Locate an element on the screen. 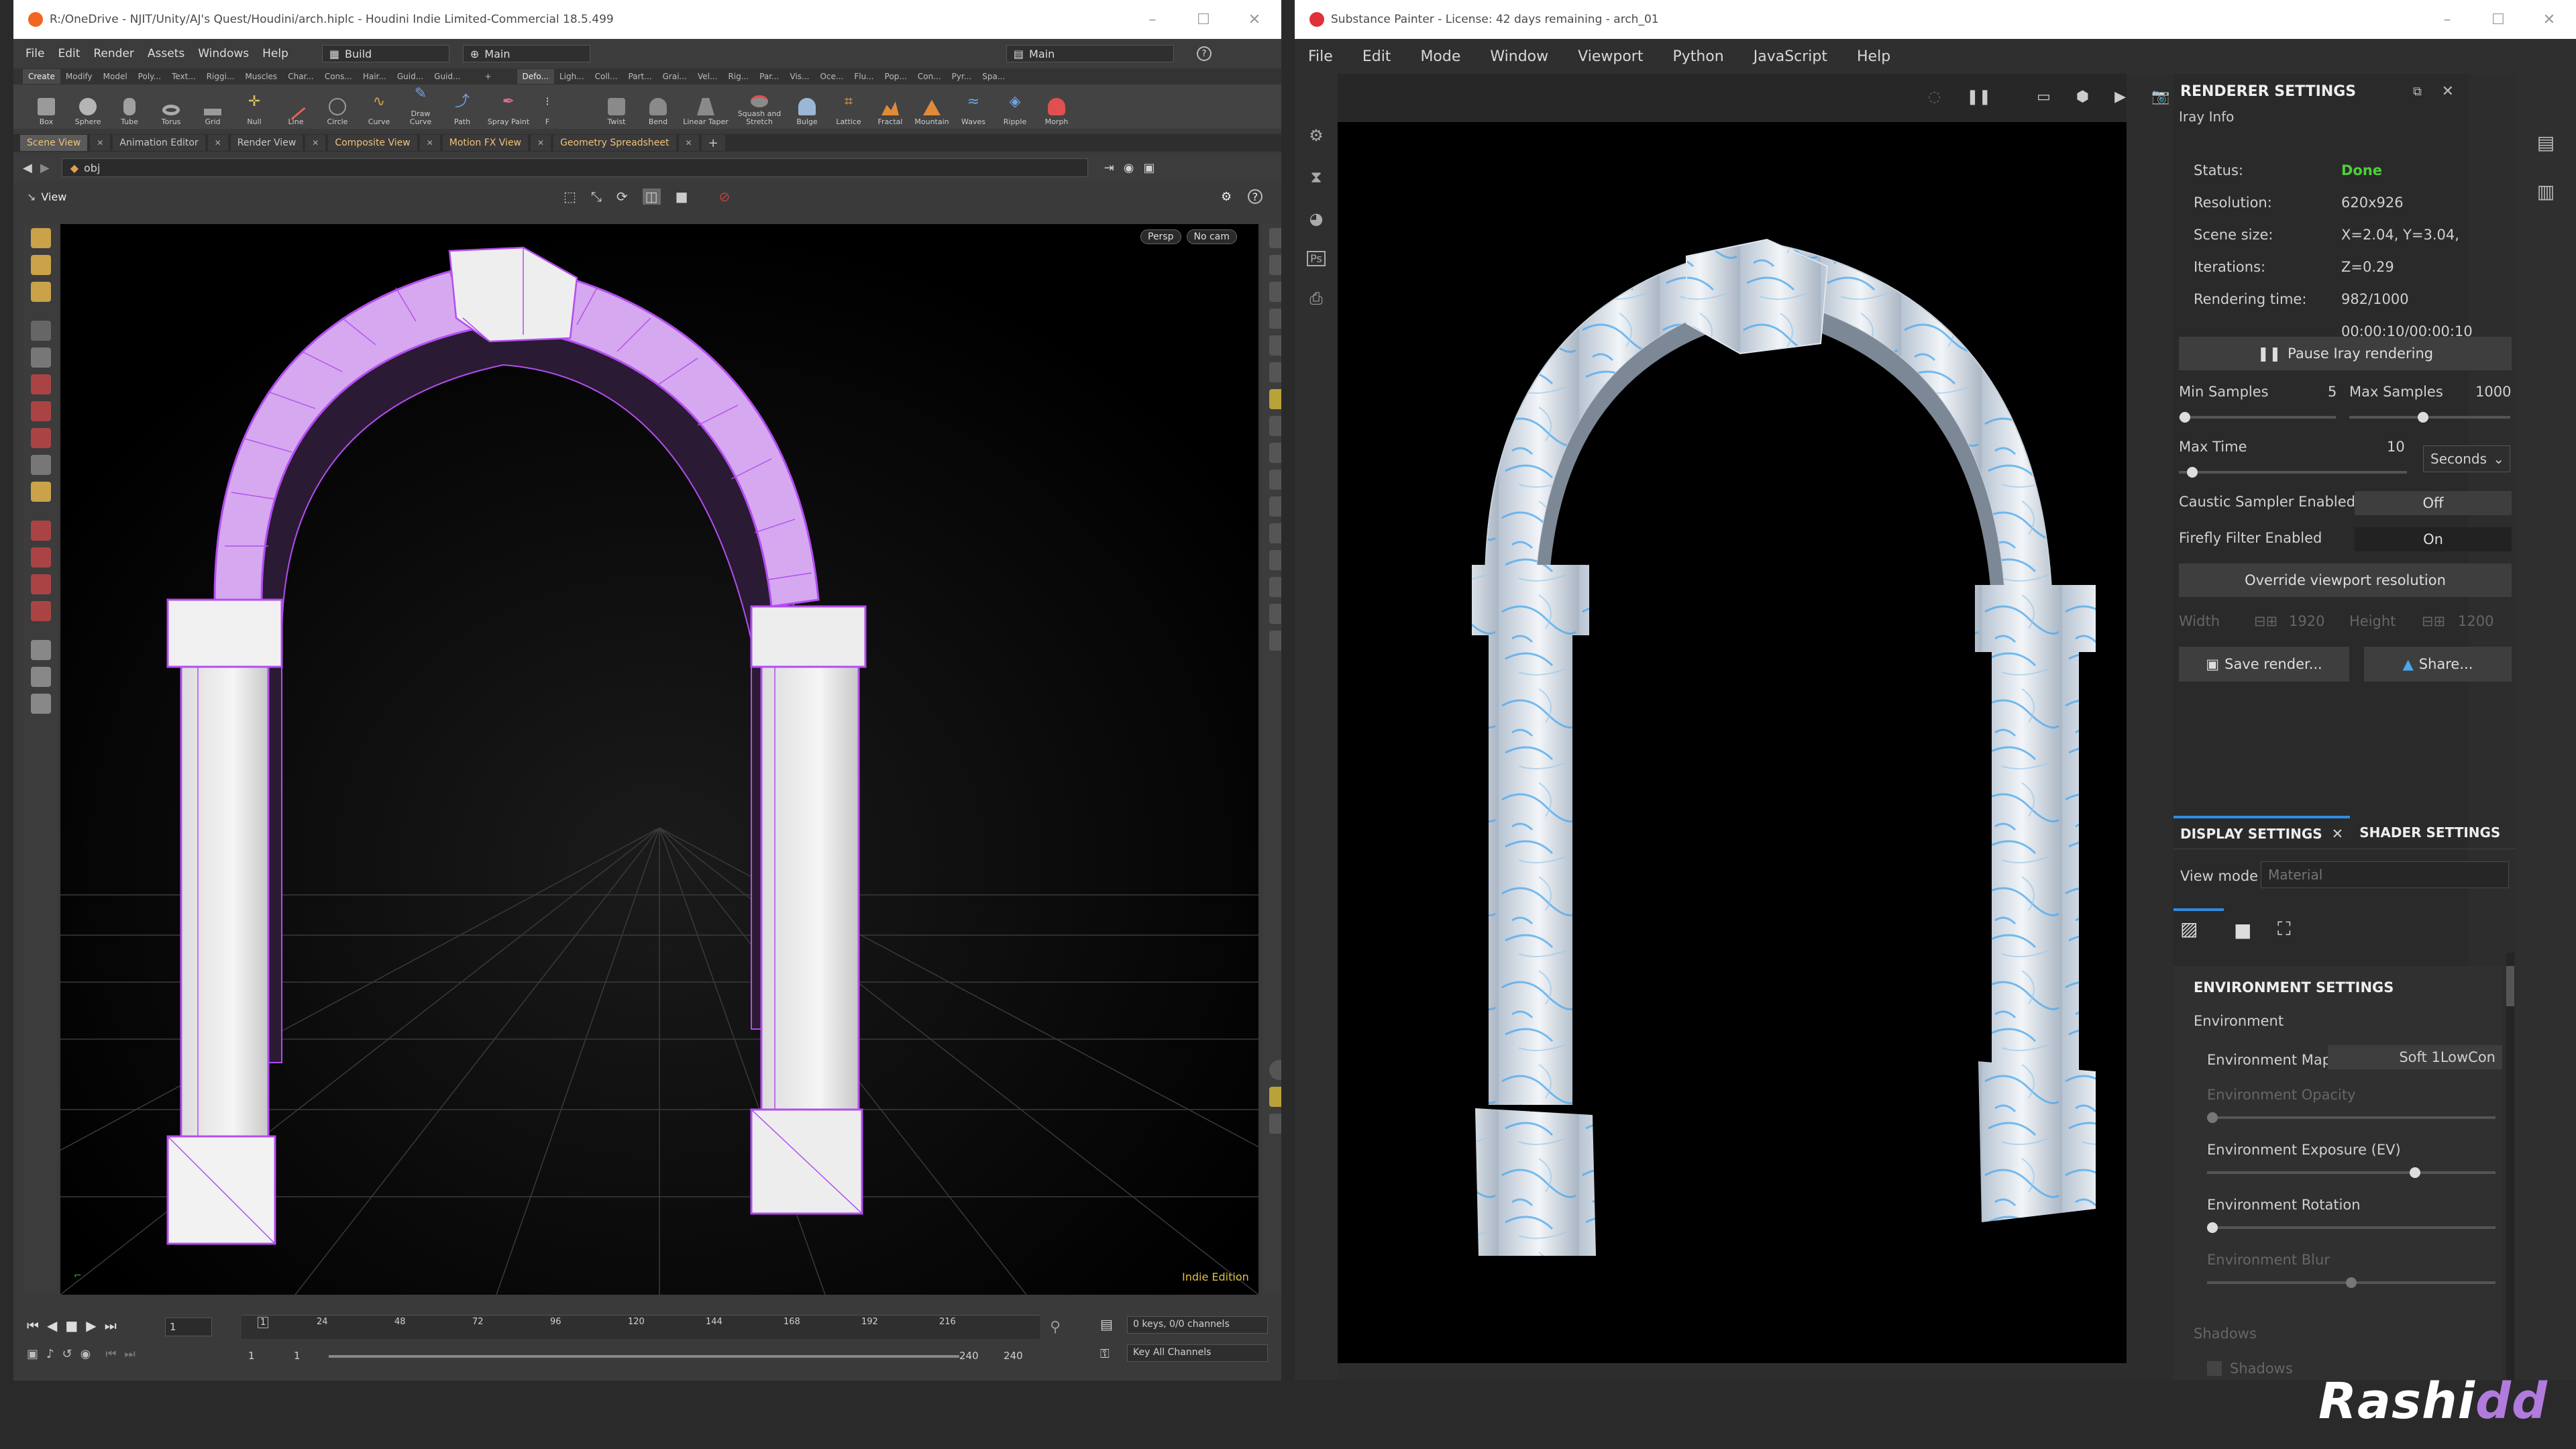 The height and width of the screenshot is (1449, 2576). tool-sphere: Sphere is located at coordinates (88, 112).